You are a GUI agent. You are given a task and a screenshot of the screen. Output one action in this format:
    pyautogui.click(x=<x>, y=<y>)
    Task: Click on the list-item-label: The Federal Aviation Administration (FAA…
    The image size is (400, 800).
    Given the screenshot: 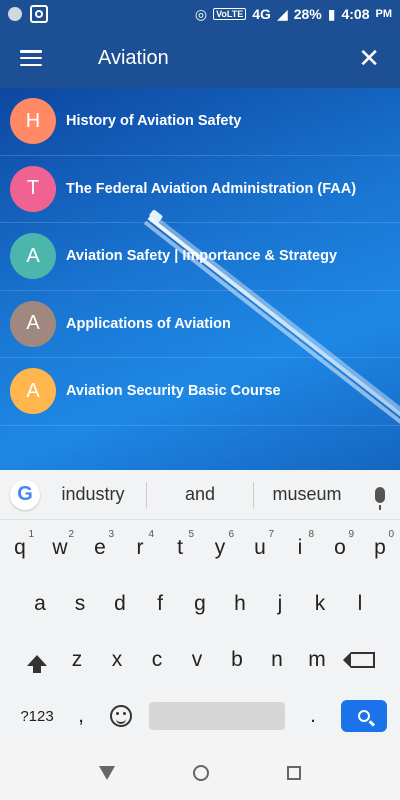 What is the action you would take?
    pyautogui.click(x=211, y=188)
    